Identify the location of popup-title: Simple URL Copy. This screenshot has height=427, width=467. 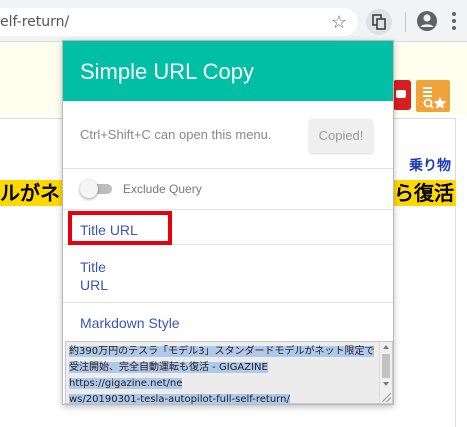
(167, 71).